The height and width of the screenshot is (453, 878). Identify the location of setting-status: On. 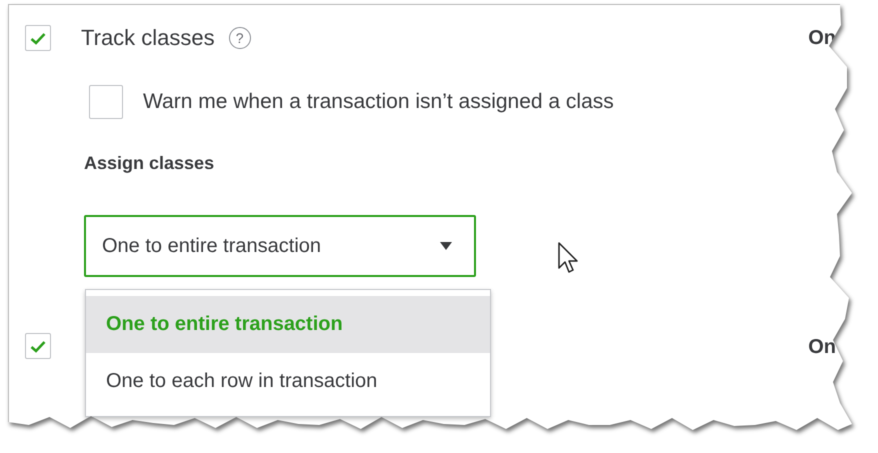
(822, 347).